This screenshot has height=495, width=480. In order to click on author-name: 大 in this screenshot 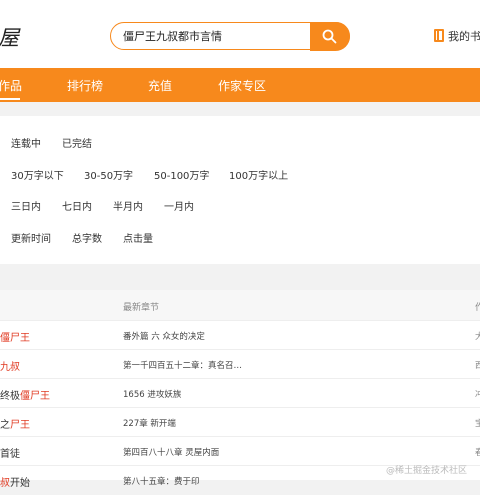, I will do `click(477, 336)`.